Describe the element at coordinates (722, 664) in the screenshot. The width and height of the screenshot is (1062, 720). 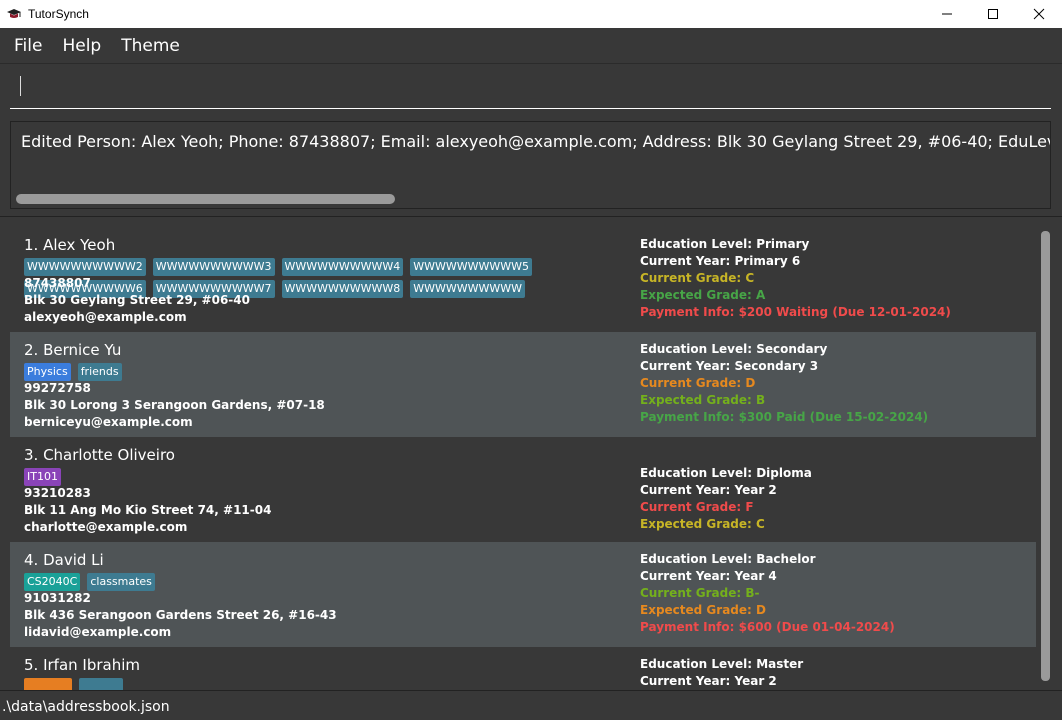
I see `education-info-line: Education Level: Master` at that location.